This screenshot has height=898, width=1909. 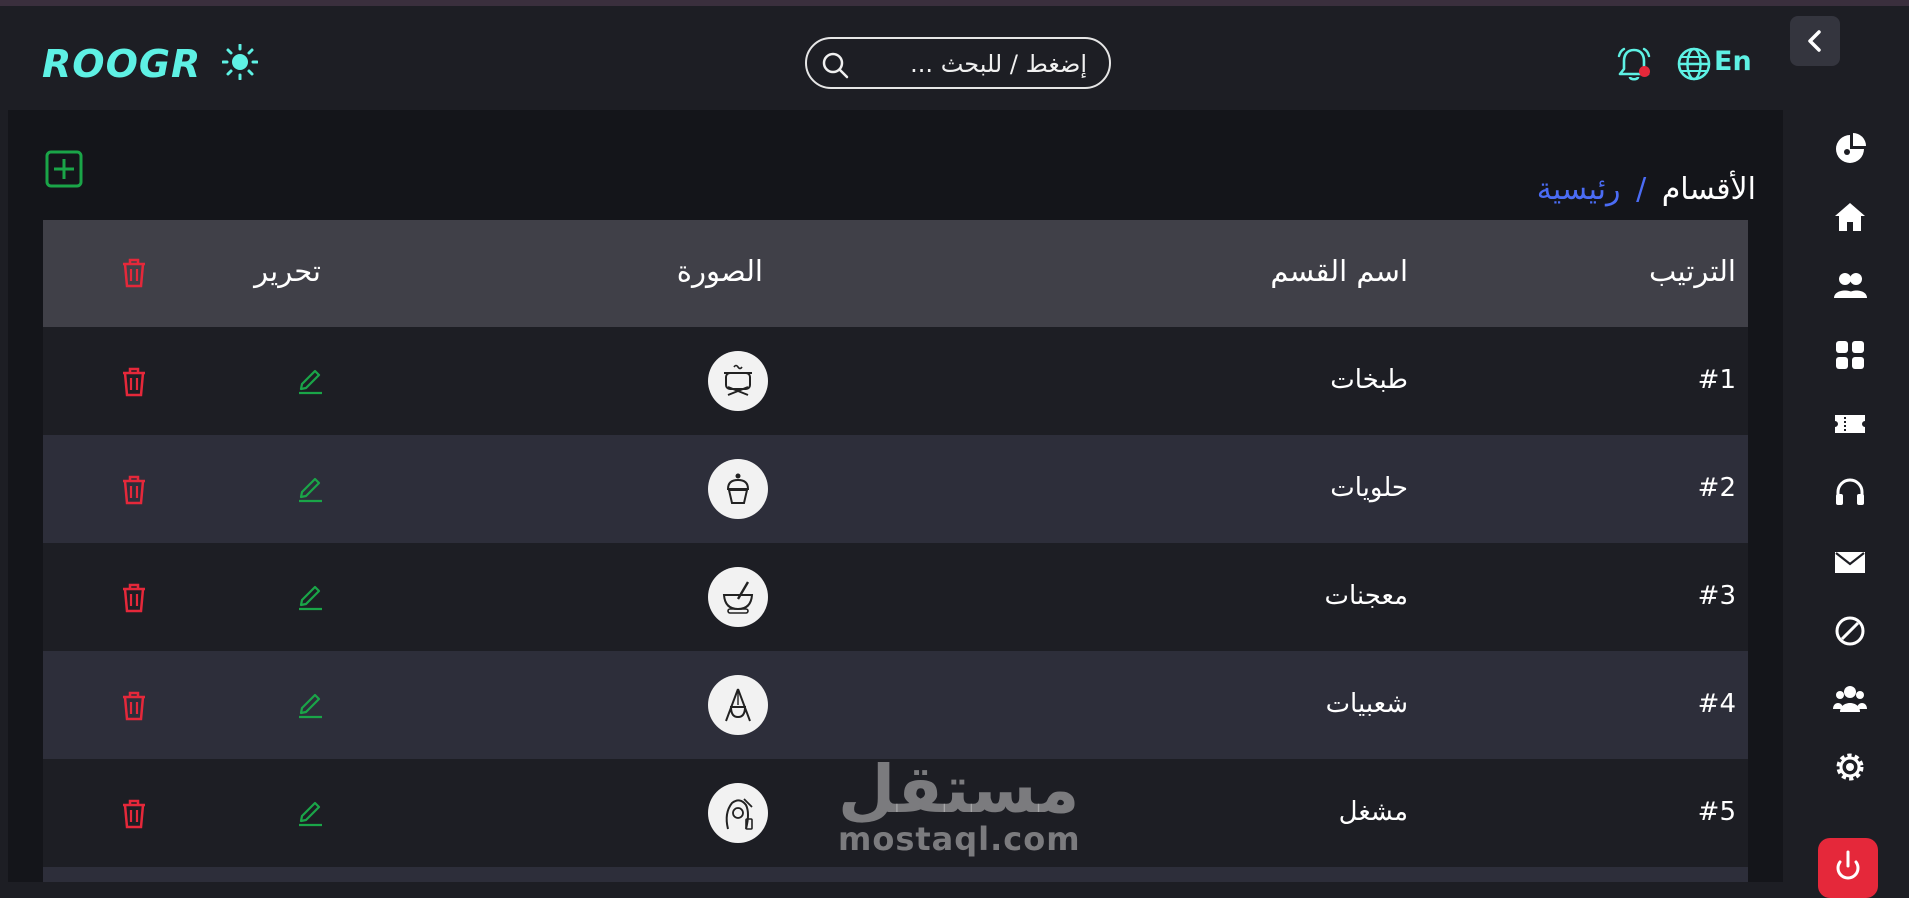 What do you see at coordinates (1733, 61) in the screenshot?
I see `language-switch: En` at bounding box center [1733, 61].